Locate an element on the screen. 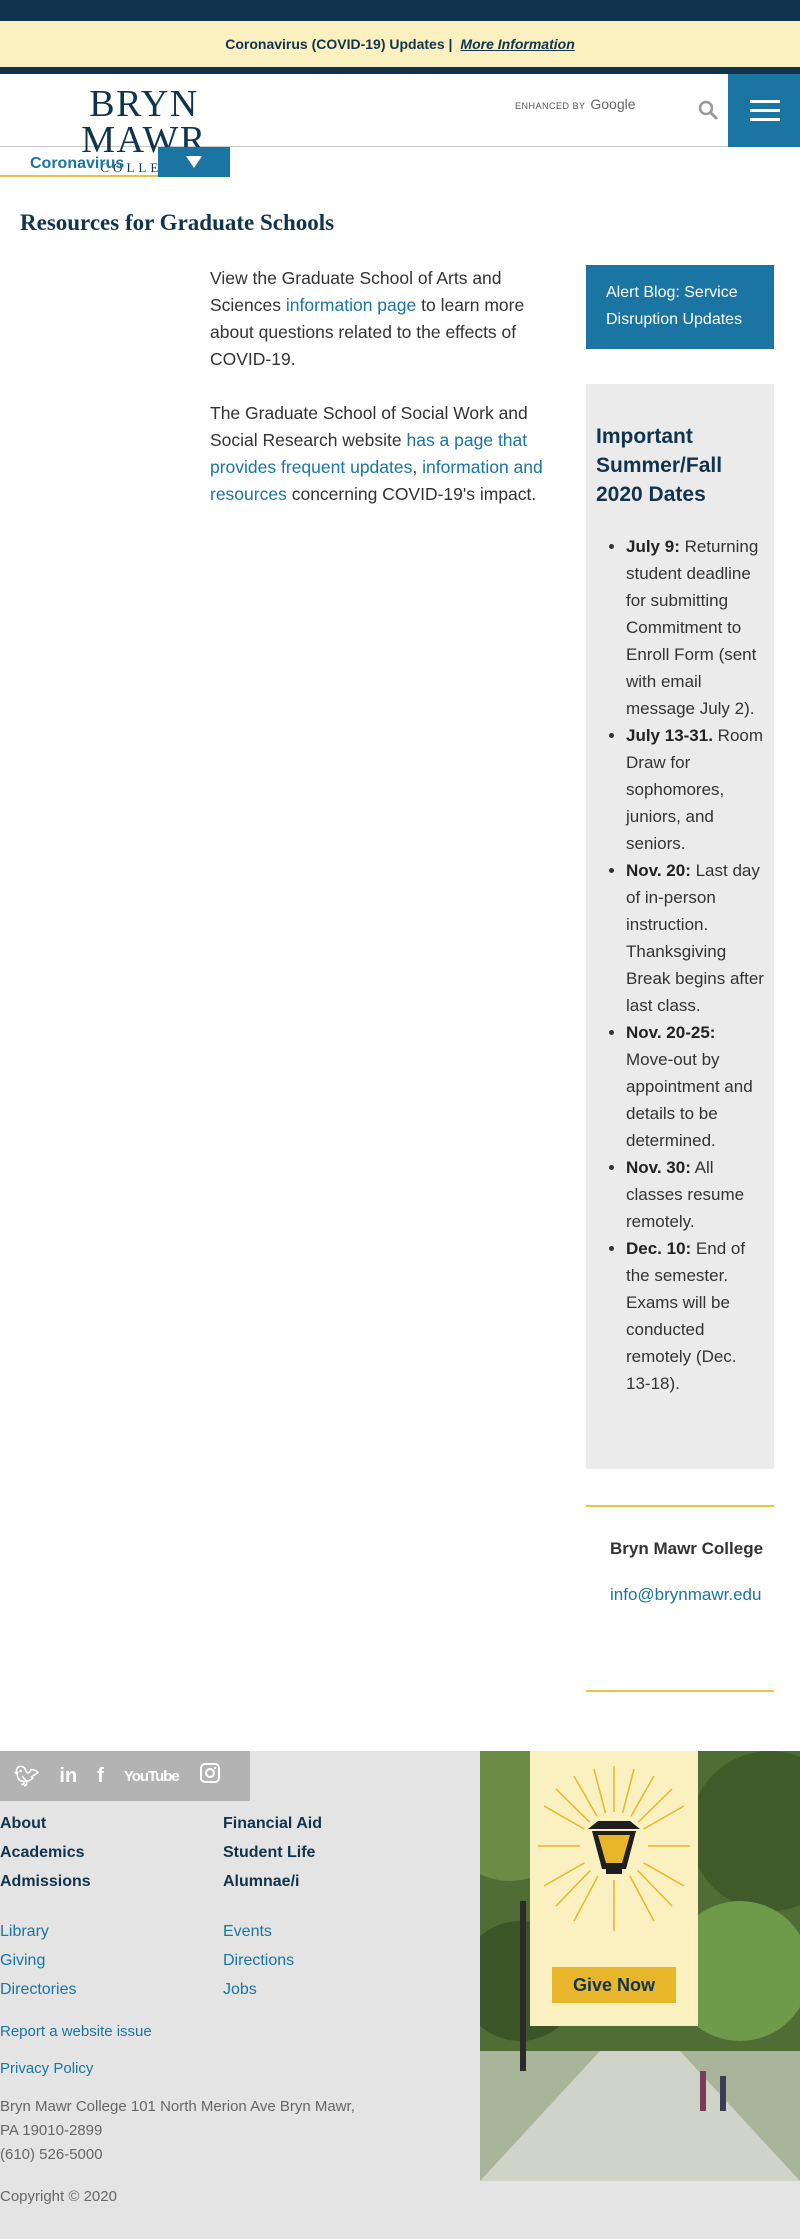 This screenshot has width=800, height=2239. footer-link-student-life: Student Life is located at coordinates (272, 1852).